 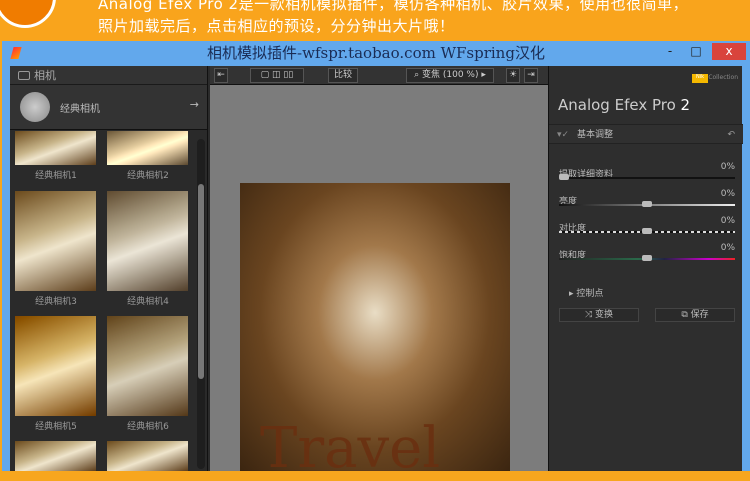 What do you see at coordinates (563, 135) in the screenshot?
I see `checkbox-icon: ▾✓` at bounding box center [563, 135].